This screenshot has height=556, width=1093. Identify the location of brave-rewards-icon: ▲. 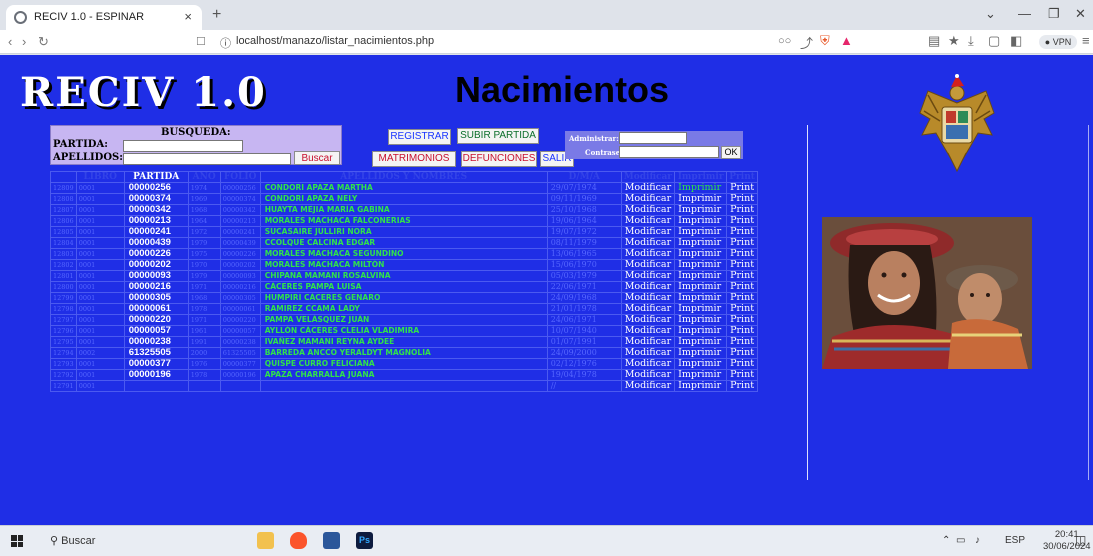
(846, 40).